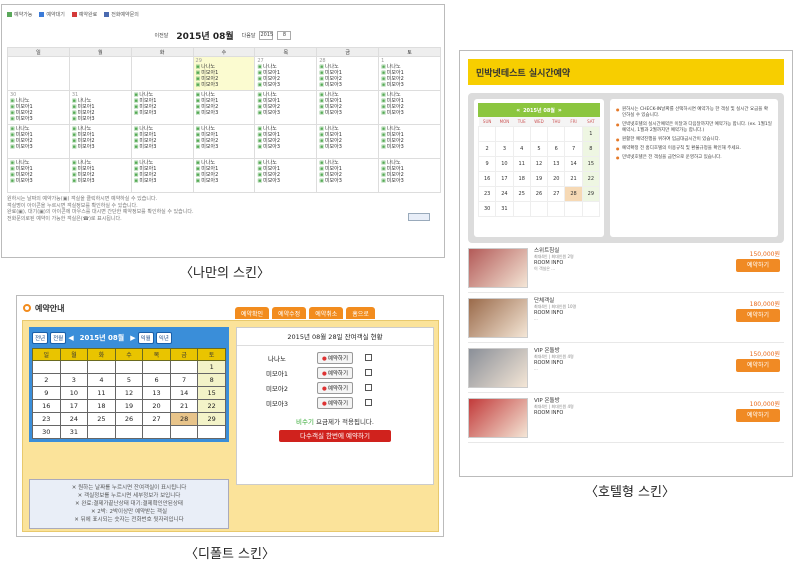 This screenshot has height=584, width=795. What do you see at coordinates (224, 73) in the screenshot?
I see `day-cell: 29나나노미모아1미모아2미모아3` at bounding box center [224, 73].